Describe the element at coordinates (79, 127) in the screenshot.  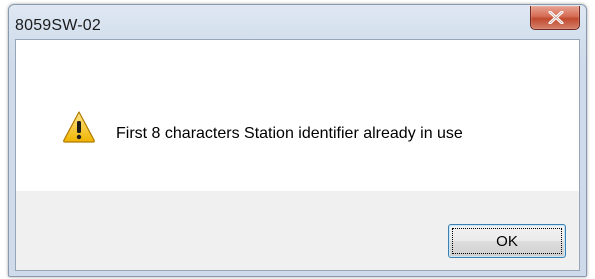
I see `warning-icon` at that location.